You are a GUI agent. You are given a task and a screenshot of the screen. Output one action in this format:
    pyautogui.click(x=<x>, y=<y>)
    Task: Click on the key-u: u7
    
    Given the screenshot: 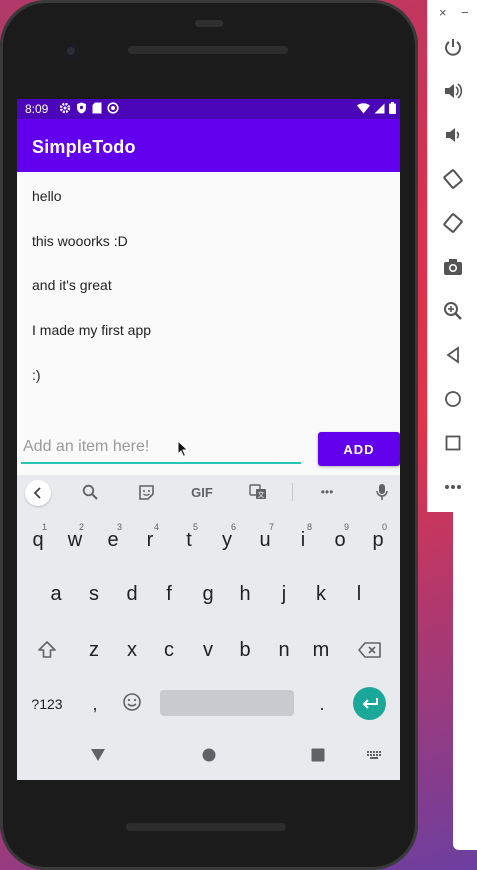 What is the action you would take?
    pyautogui.click(x=265, y=540)
    